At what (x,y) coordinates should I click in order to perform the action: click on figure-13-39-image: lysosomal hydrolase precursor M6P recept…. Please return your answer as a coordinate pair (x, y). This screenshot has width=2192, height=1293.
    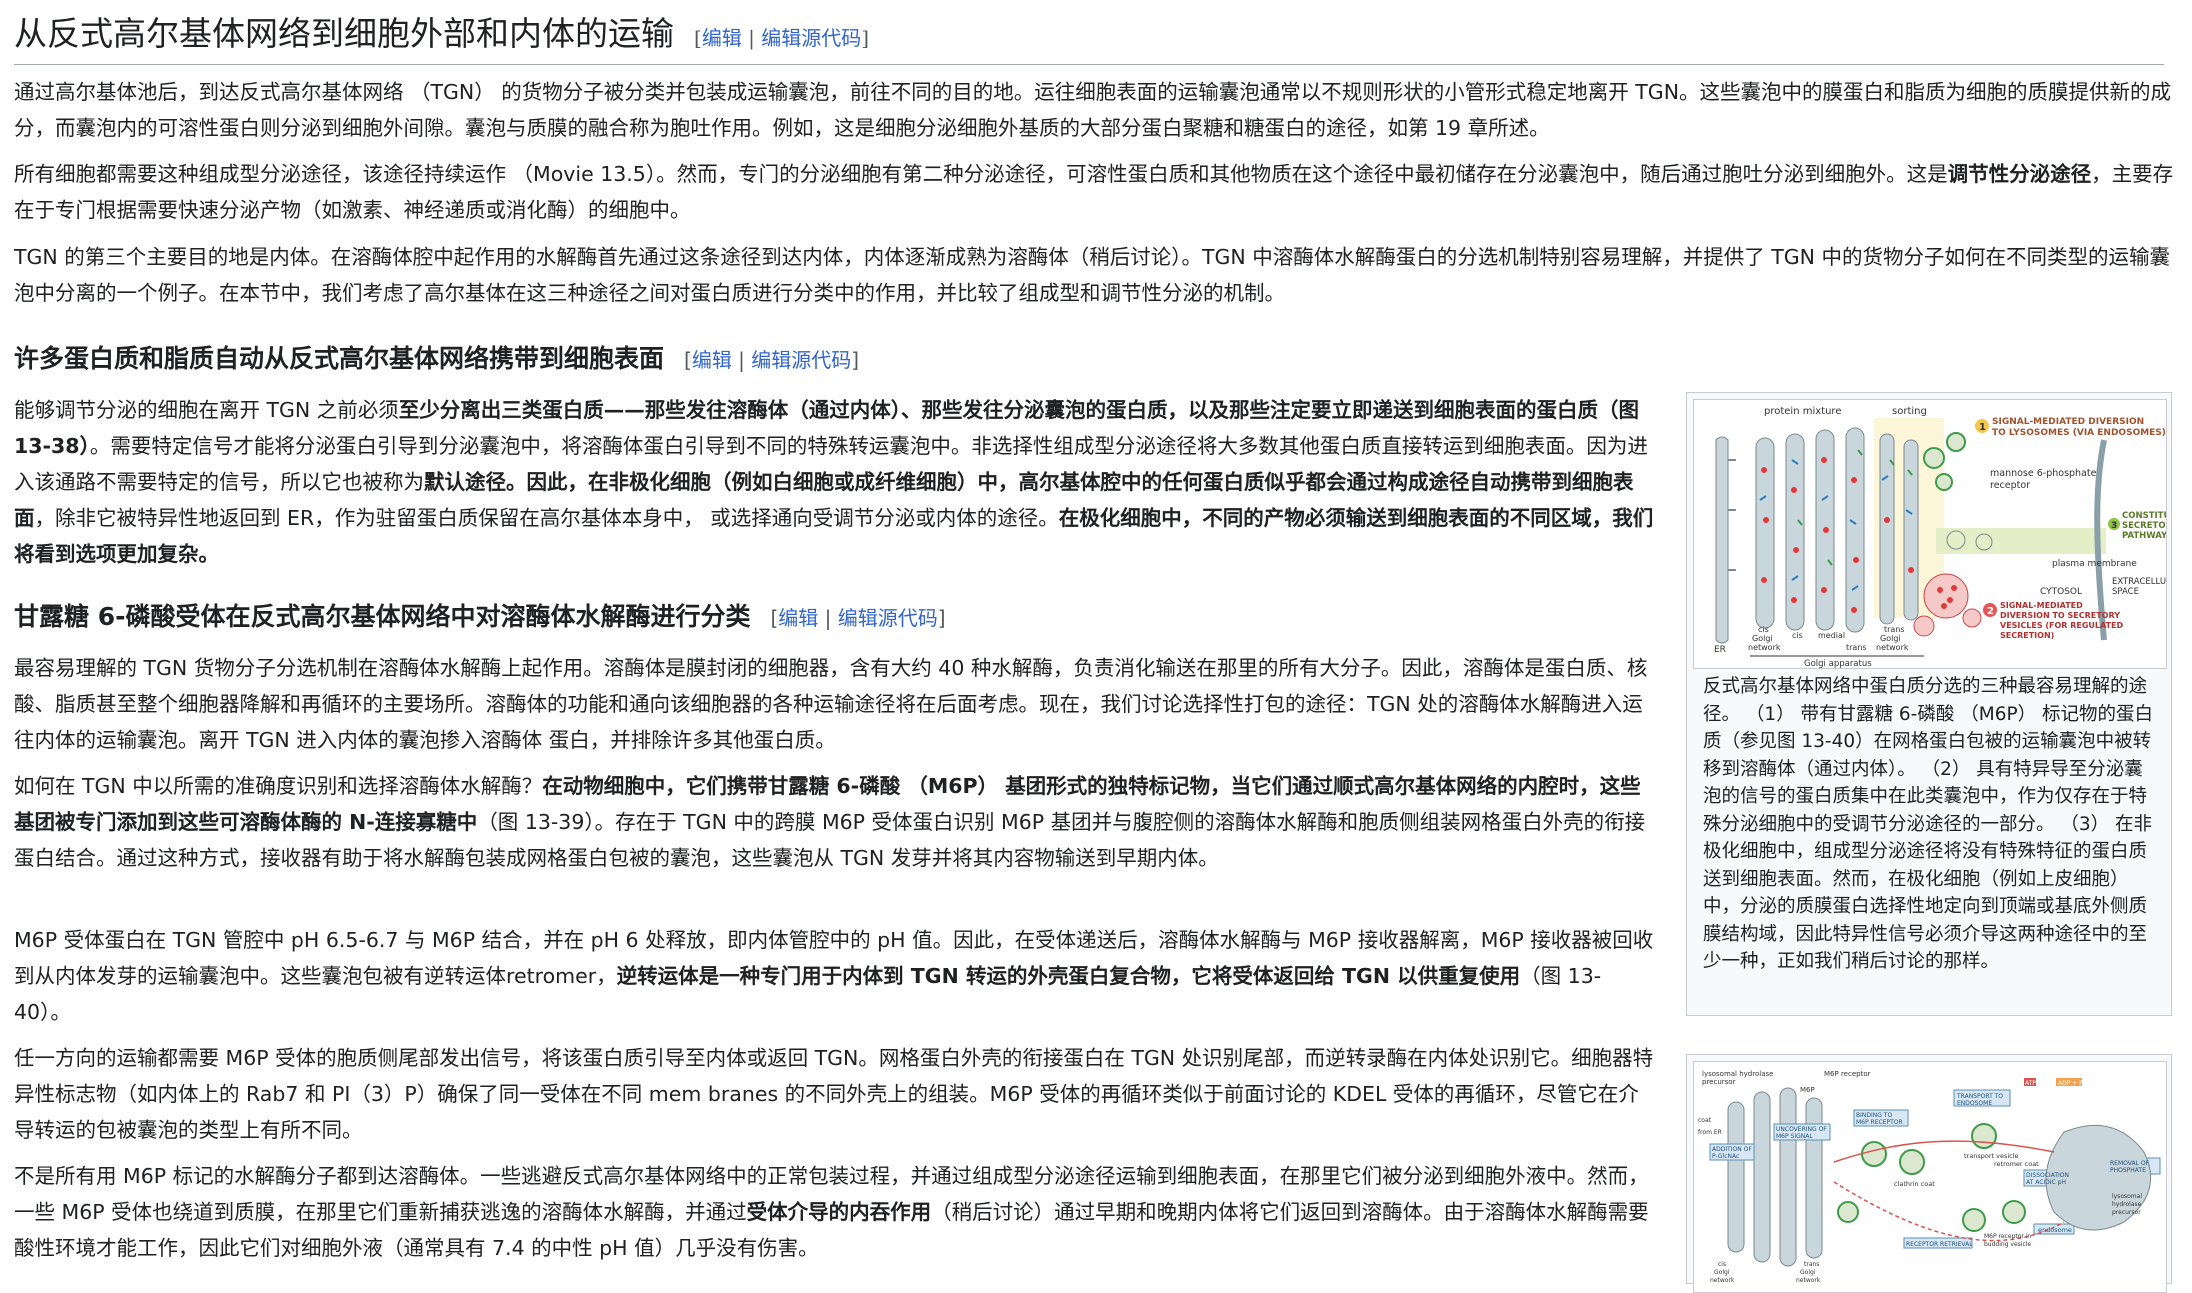
    Looking at the image, I should click on (1930, 1177).